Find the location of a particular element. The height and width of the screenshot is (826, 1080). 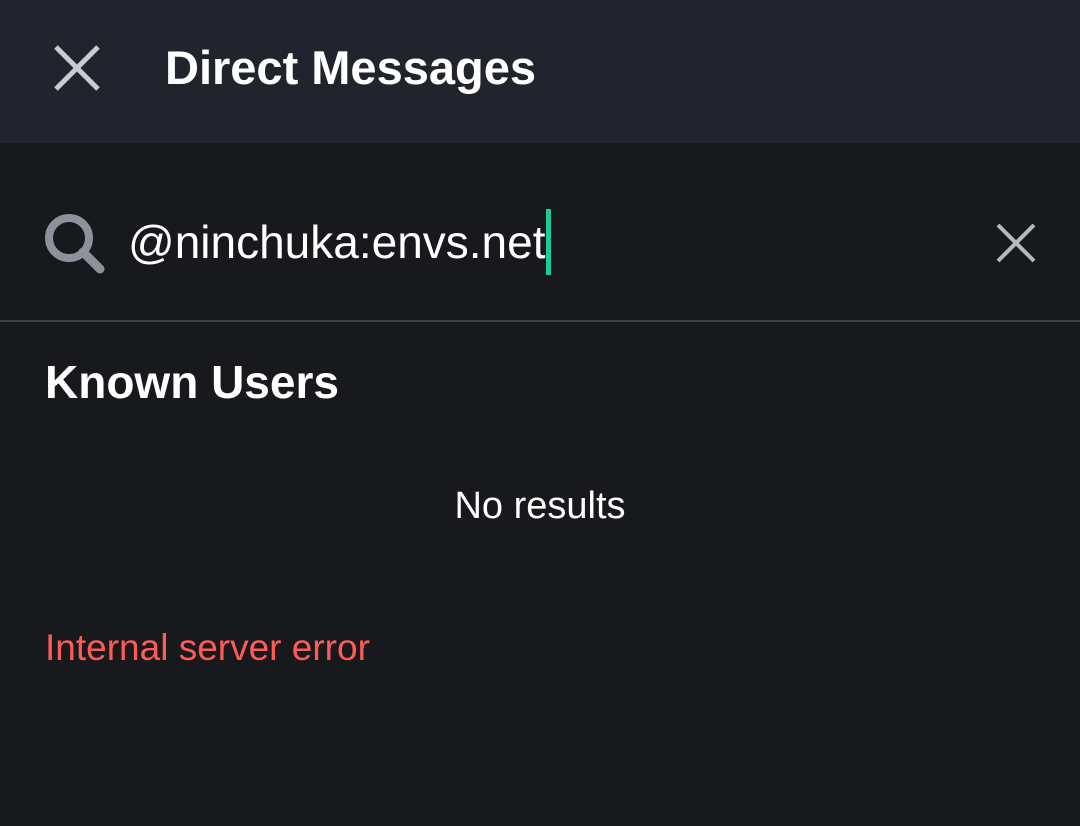

search-input: @ninchuka:envs.net is located at coordinates (339, 242).